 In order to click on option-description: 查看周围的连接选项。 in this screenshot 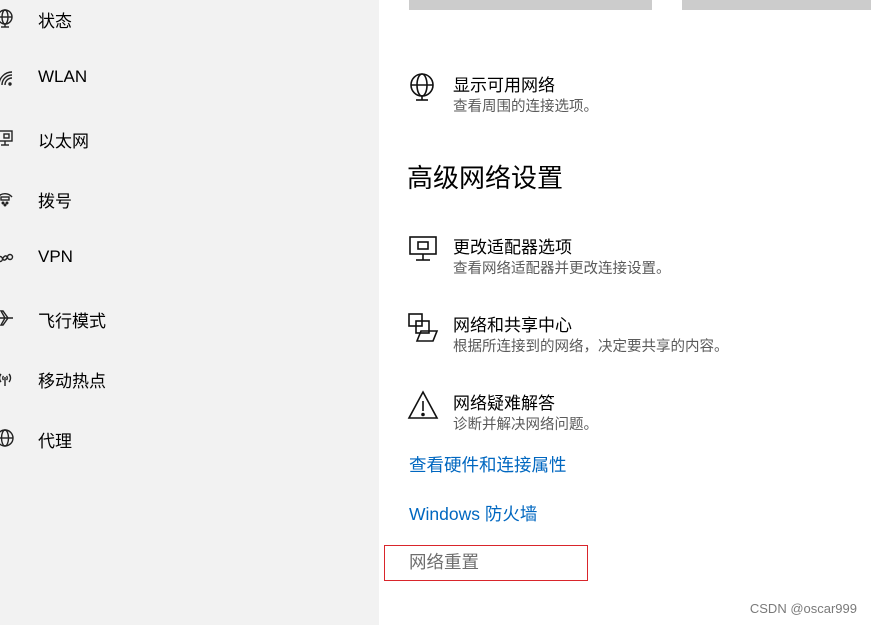, I will do `click(525, 107)`.